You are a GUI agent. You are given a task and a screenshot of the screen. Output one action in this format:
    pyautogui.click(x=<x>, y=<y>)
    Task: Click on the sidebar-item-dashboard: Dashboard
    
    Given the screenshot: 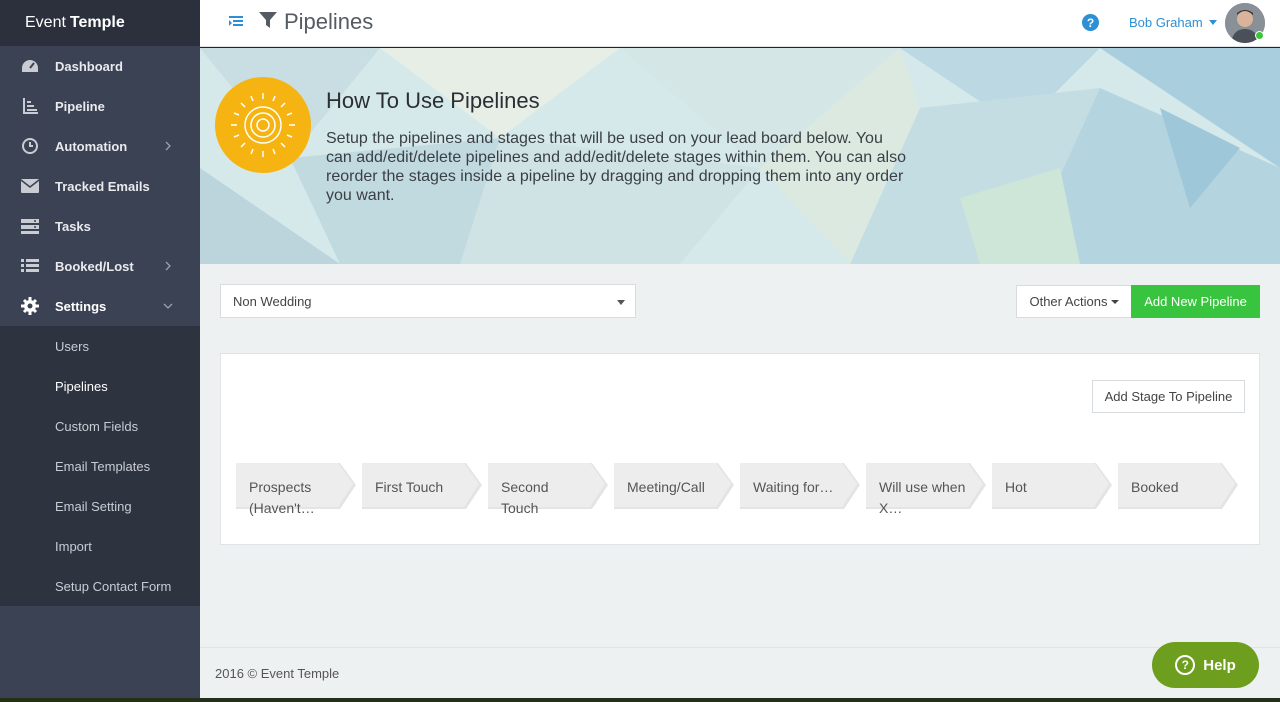 What is the action you would take?
    pyautogui.click(x=100, y=66)
    